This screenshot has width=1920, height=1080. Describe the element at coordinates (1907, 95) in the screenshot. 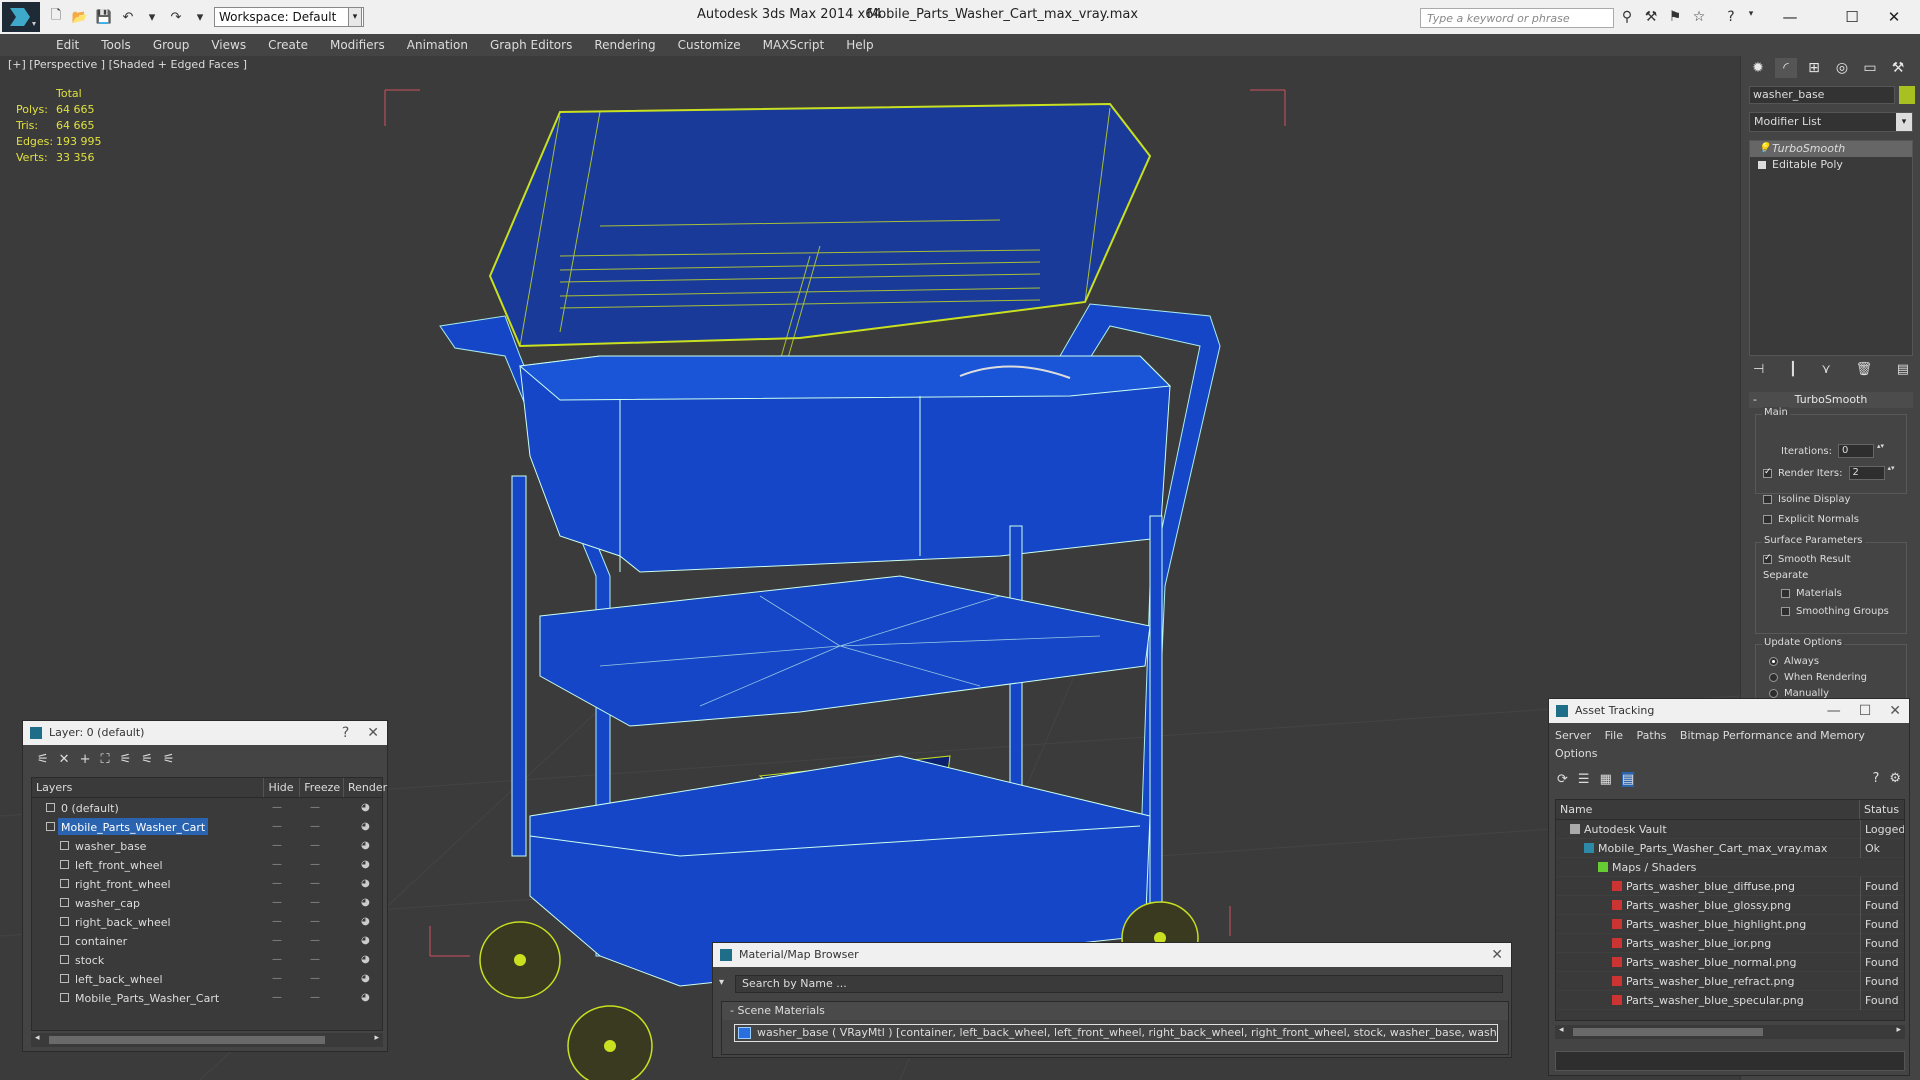

I see `object-color-swatch` at that location.